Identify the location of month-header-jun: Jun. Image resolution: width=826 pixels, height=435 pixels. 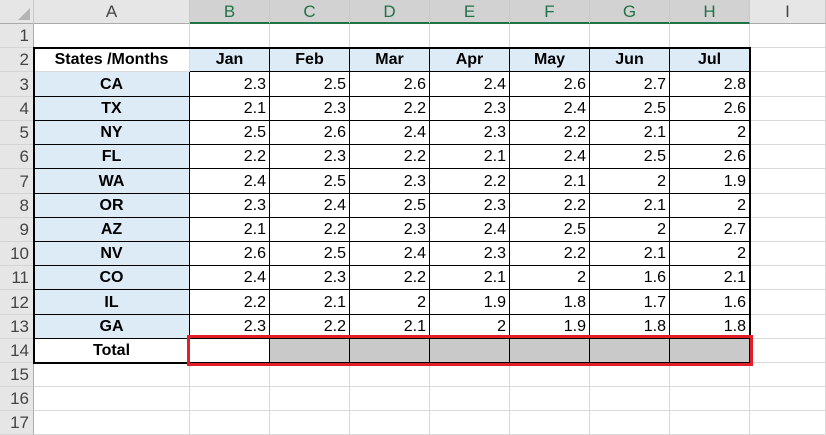
(630, 60).